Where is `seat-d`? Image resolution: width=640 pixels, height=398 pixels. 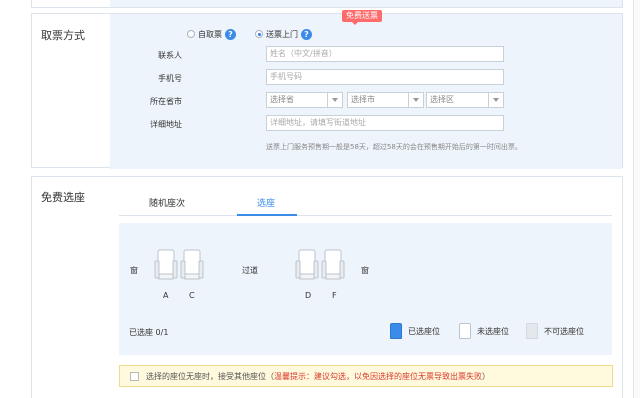
seat-d is located at coordinates (307, 265).